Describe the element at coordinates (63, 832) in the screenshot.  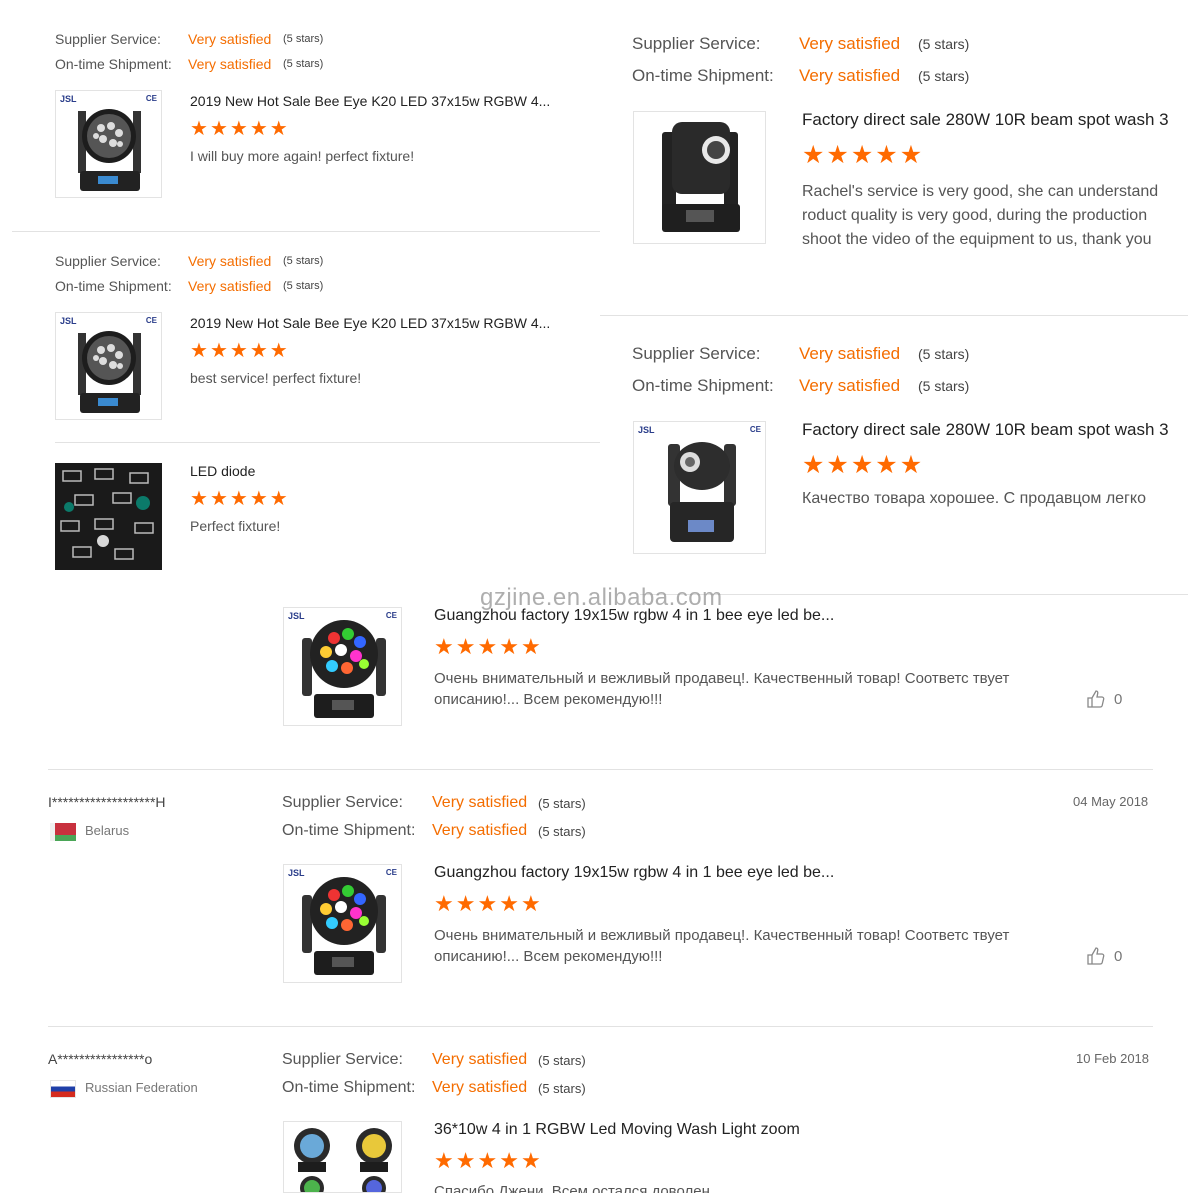
I see `belarus-flag-icon` at that location.